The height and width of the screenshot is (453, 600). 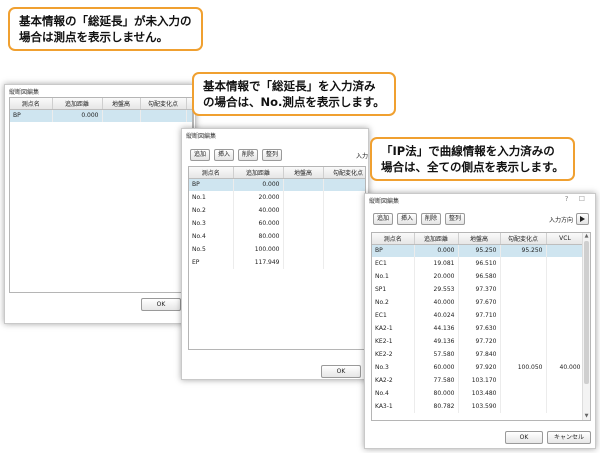 What do you see at coordinates (258, 262) in the screenshot?
I see `table-cell-dist: 117.949` at bounding box center [258, 262].